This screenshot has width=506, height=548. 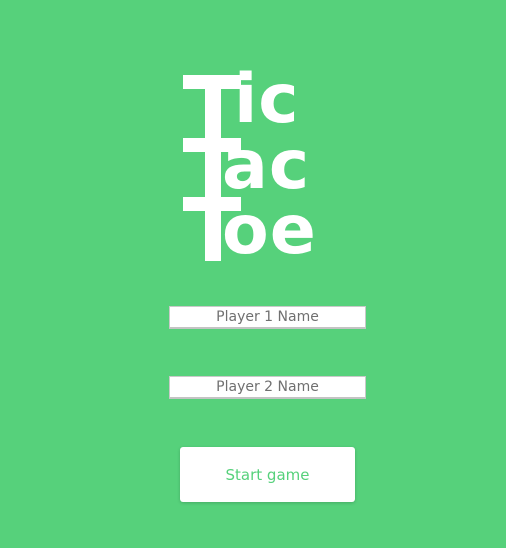 What do you see at coordinates (267, 474) in the screenshot?
I see `start-game-button: Start game` at bounding box center [267, 474].